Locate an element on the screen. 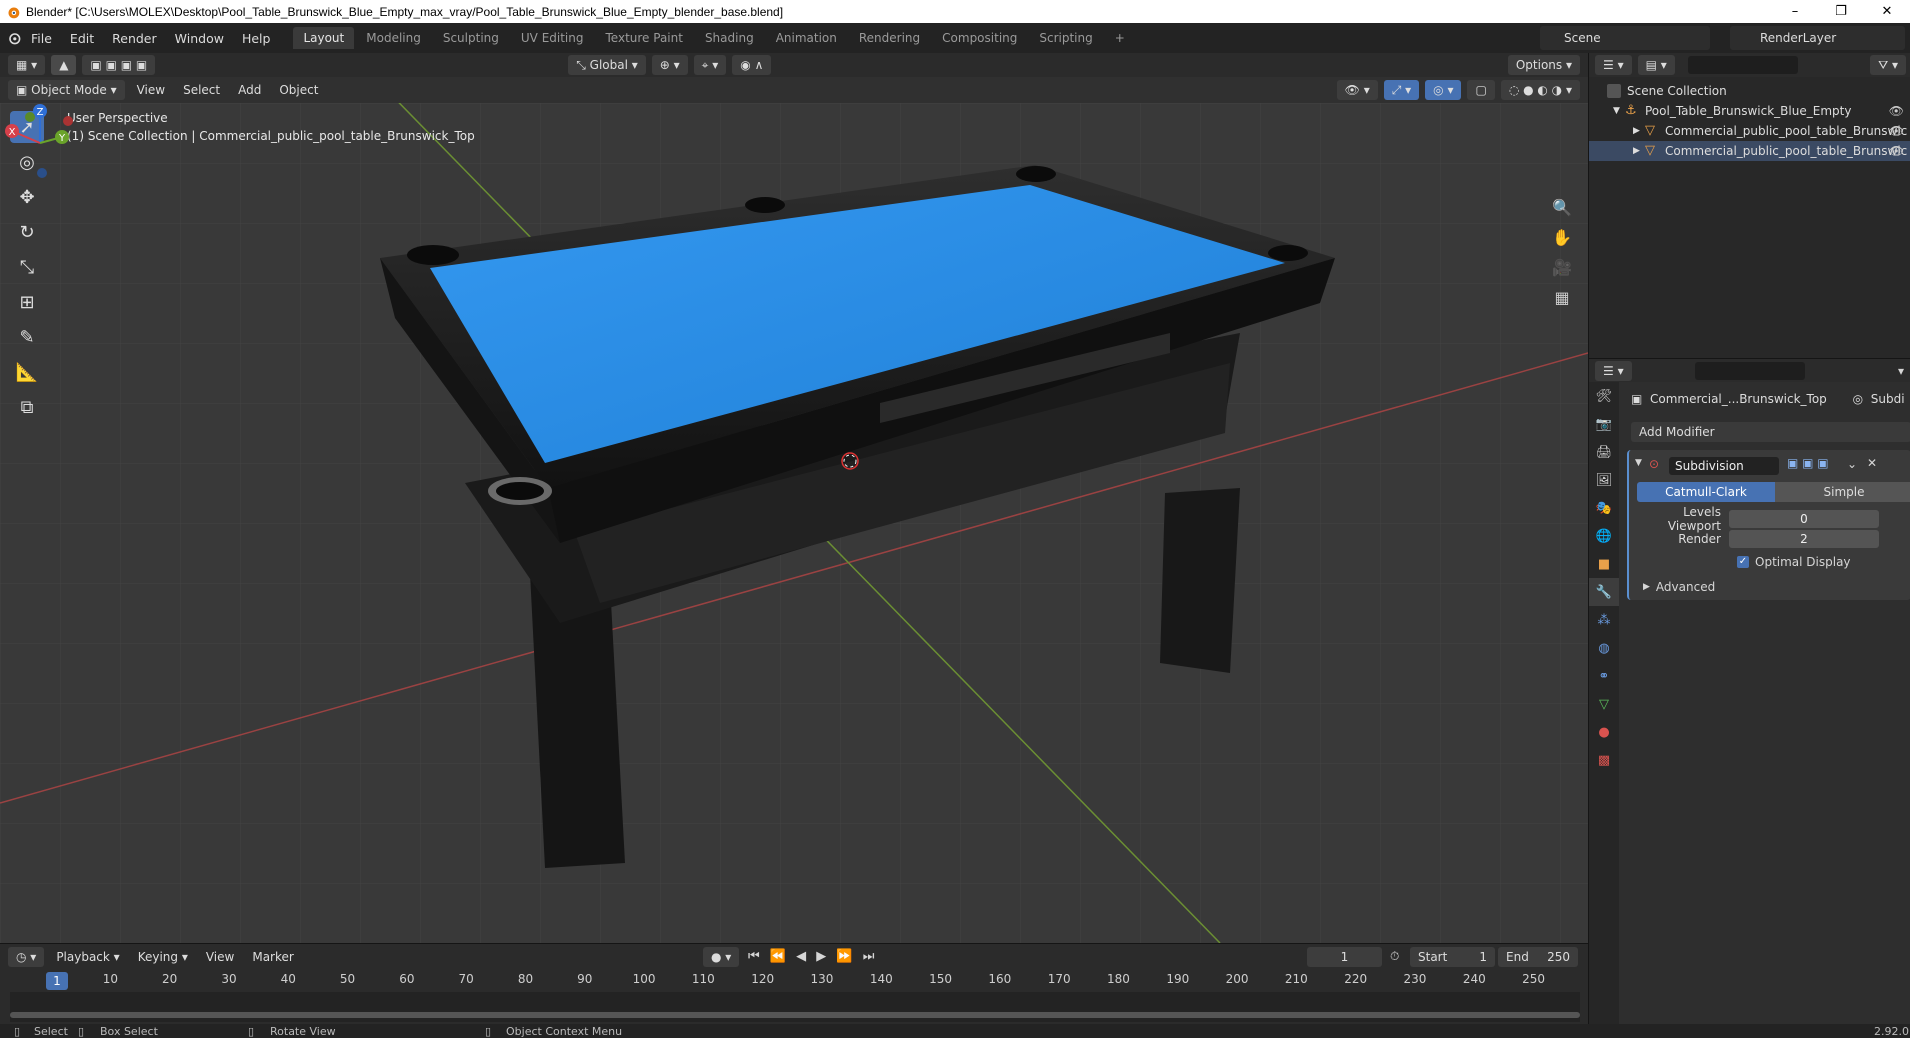  filter-dropdown: ⛛ ▾ is located at coordinates (1888, 65).